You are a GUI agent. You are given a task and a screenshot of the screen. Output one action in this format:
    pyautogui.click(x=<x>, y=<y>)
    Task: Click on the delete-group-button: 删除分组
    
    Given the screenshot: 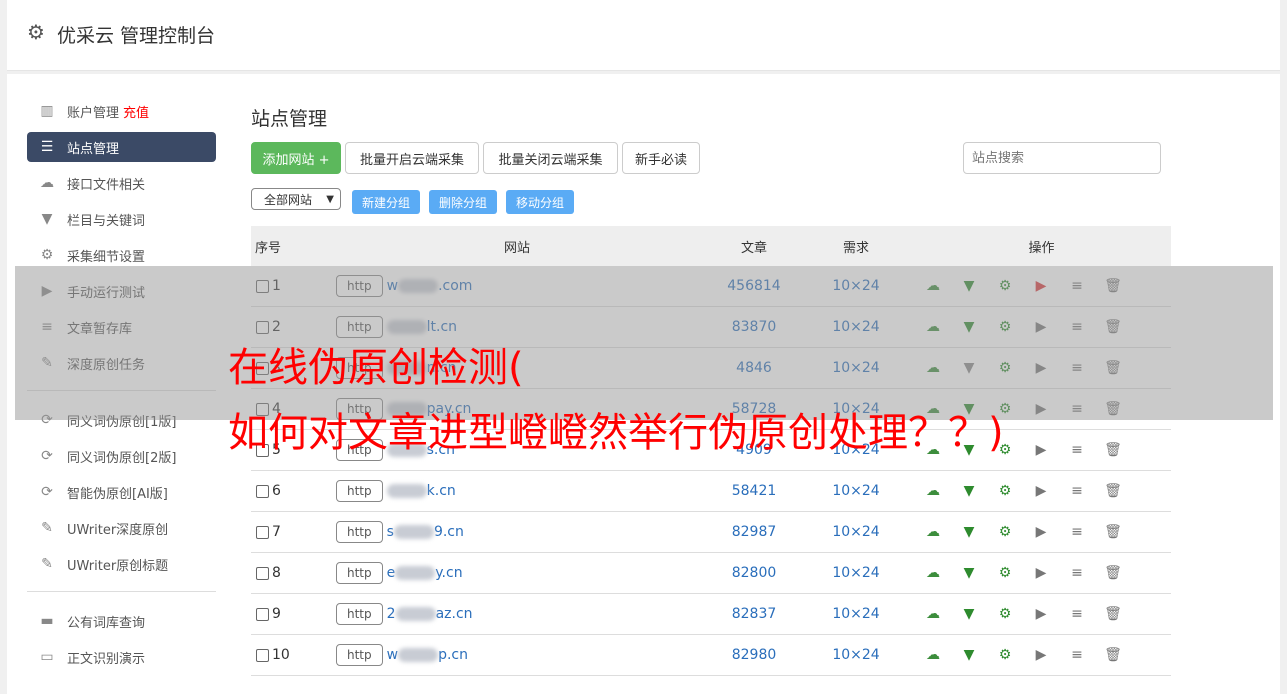 What is the action you would take?
    pyautogui.click(x=463, y=202)
    